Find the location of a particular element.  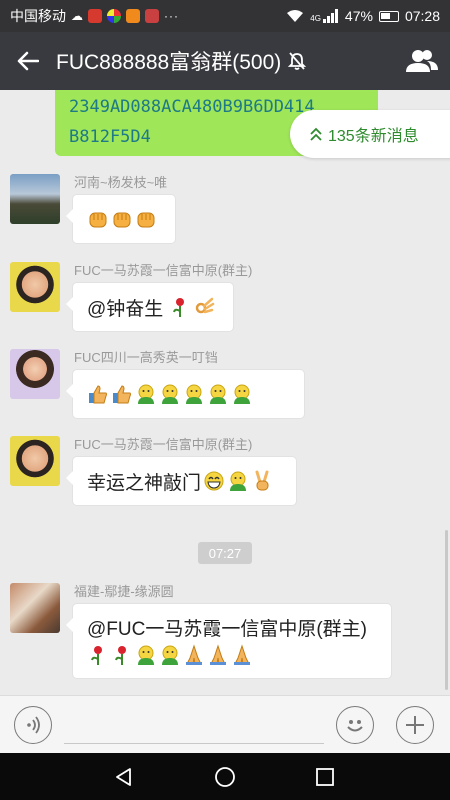

ok-hand-emoji-icon is located at coordinates (204, 307).